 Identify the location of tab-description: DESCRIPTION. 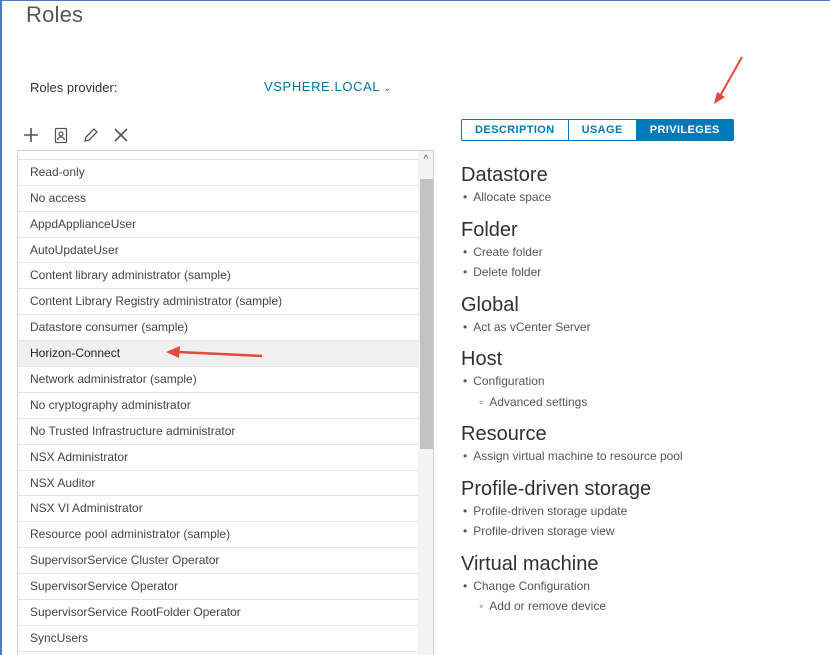
(515, 130).